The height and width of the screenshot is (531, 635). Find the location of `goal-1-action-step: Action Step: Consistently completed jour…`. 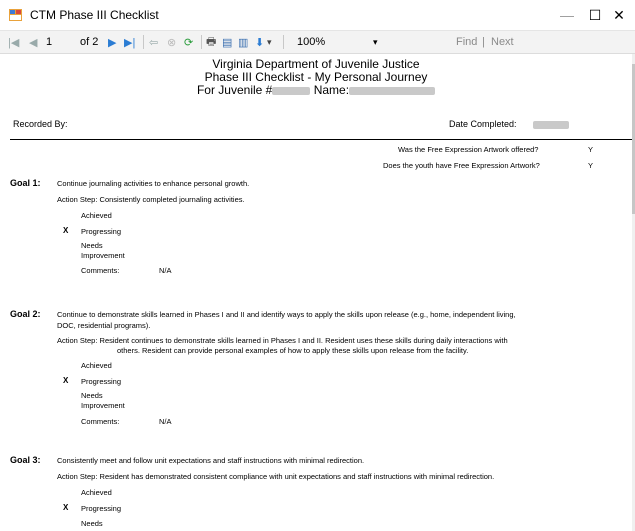

goal-1-action-step: Action Step: Consistently completed jour… is located at coordinates (151, 199).